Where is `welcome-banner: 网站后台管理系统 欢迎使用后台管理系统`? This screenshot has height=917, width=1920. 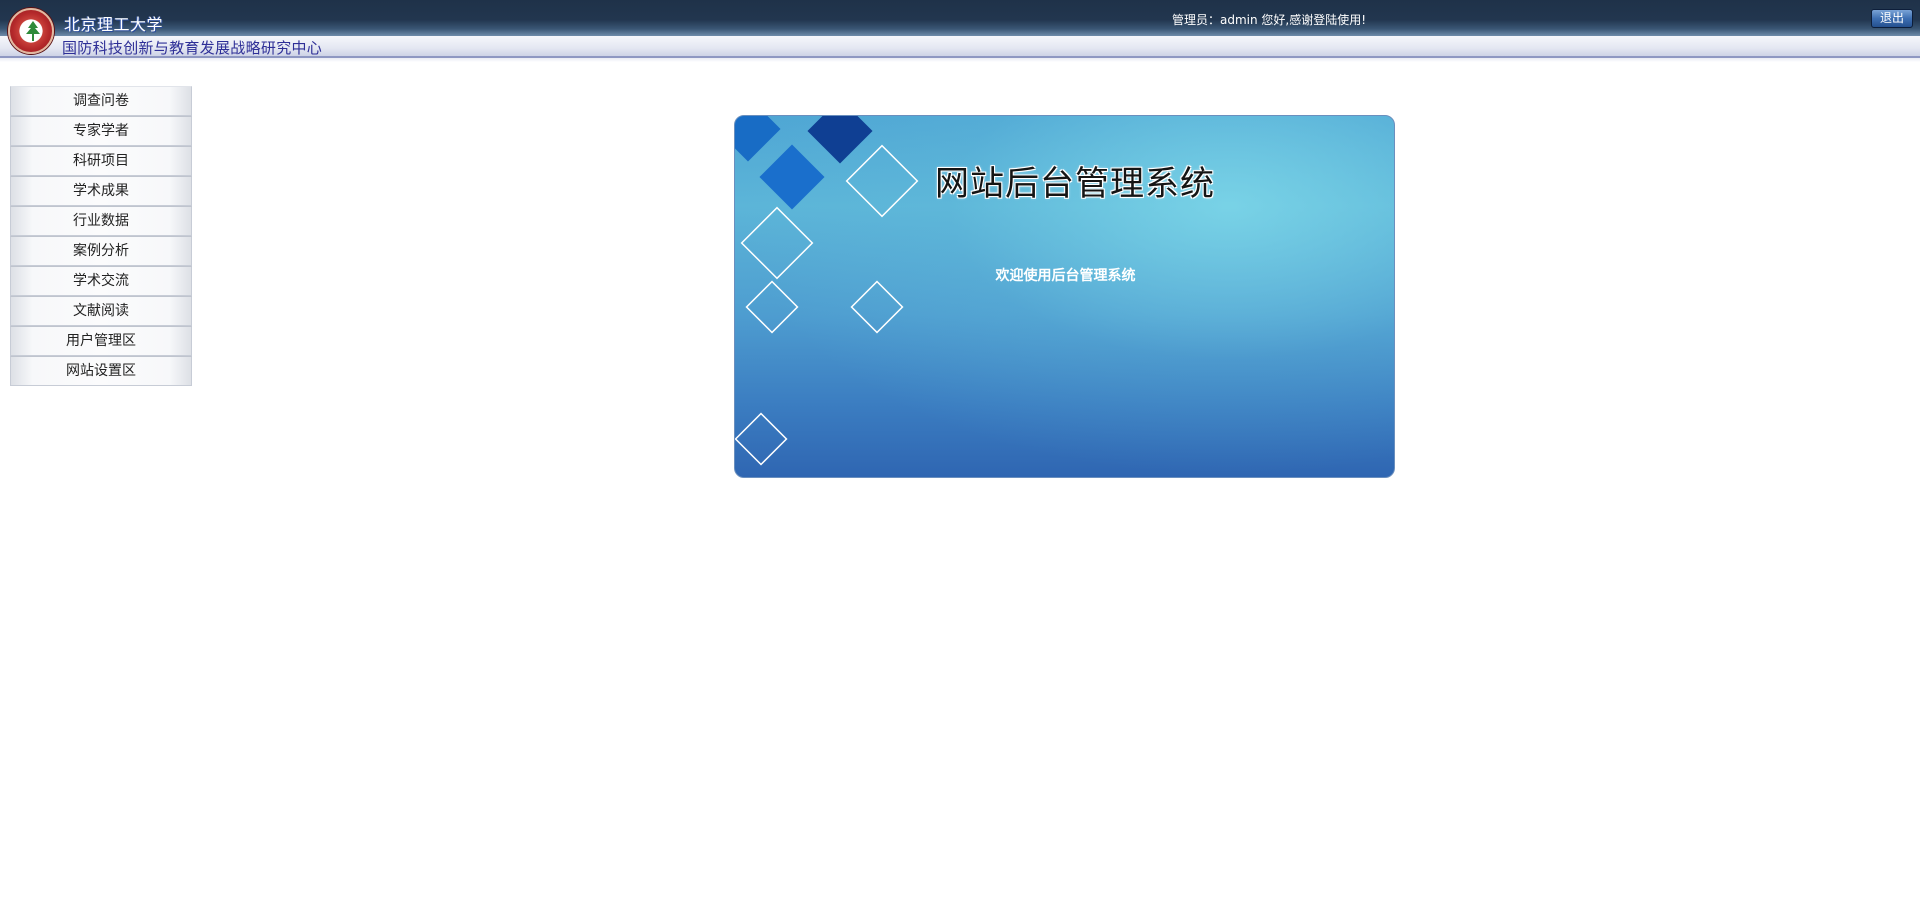
welcome-banner: 网站后台管理系统 欢迎使用后台管理系统 is located at coordinates (1064, 296).